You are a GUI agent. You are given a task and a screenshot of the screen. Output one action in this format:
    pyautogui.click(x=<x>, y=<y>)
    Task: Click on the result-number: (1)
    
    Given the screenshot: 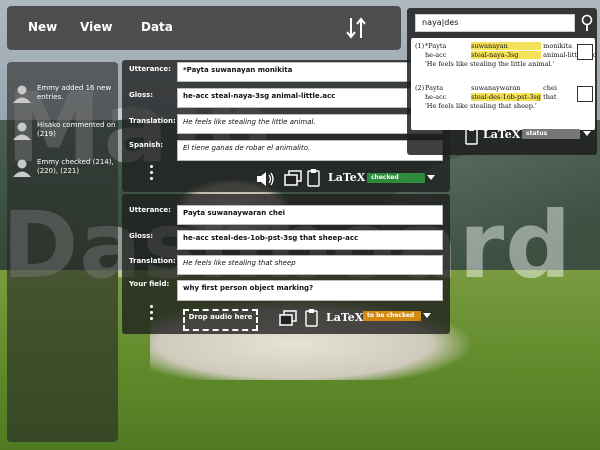 What is the action you would take?
    pyautogui.click(x=420, y=46)
    